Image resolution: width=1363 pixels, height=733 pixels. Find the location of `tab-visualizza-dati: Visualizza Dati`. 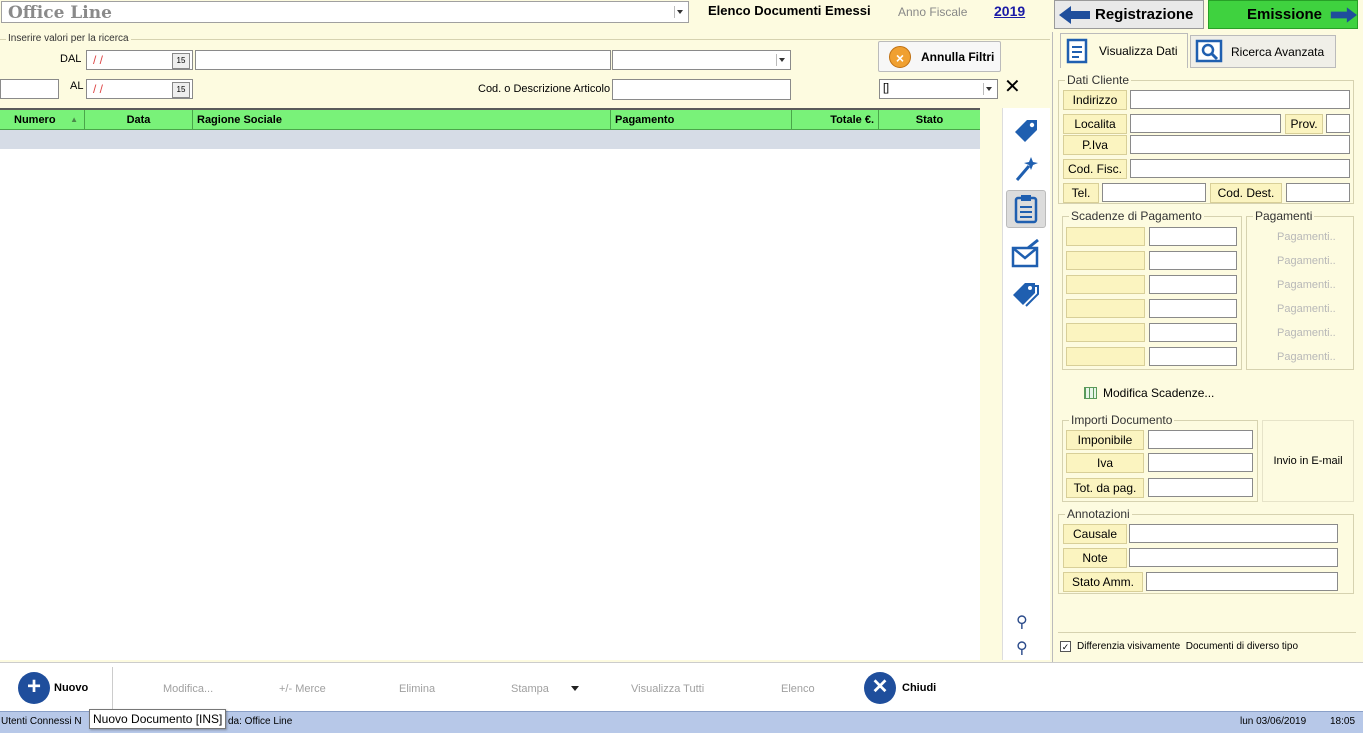

tab-visualizza-dati: Visualizza Dati is located at coordinates (1124, 50).